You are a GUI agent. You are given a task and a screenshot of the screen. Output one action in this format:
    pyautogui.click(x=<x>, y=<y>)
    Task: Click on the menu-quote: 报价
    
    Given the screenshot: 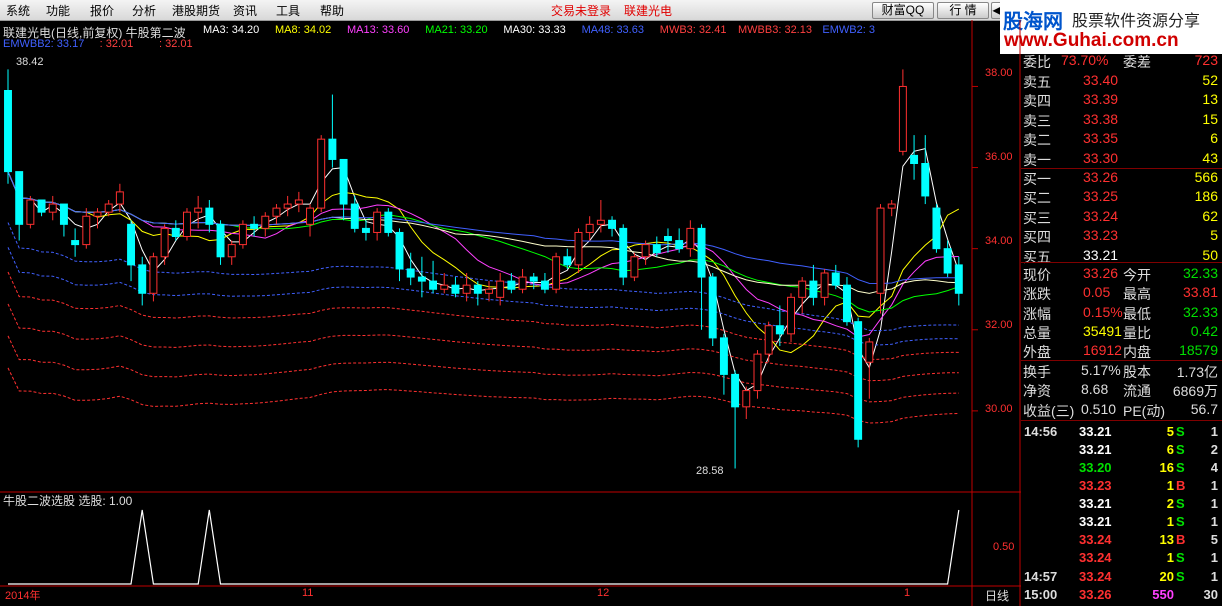 What is the action you would take?
    pyautogui.click(x=102, y=10)
    